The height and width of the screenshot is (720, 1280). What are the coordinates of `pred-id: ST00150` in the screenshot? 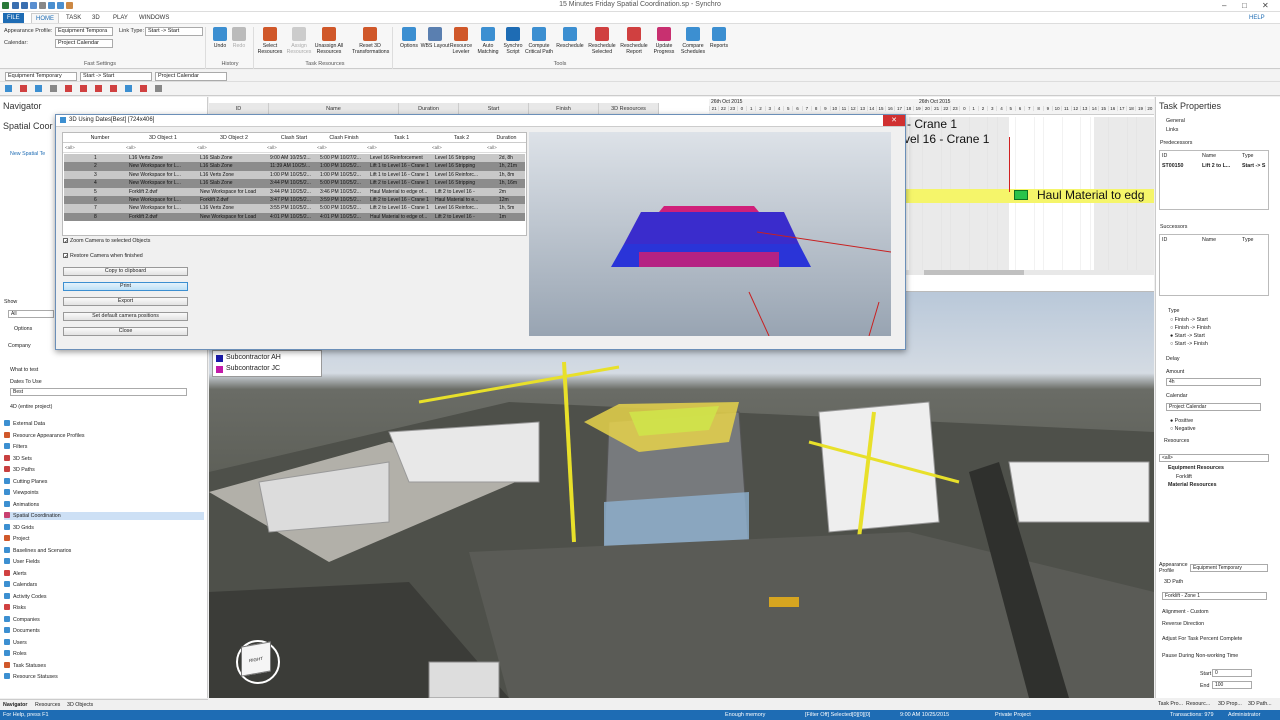 It's located at (1173, 166).